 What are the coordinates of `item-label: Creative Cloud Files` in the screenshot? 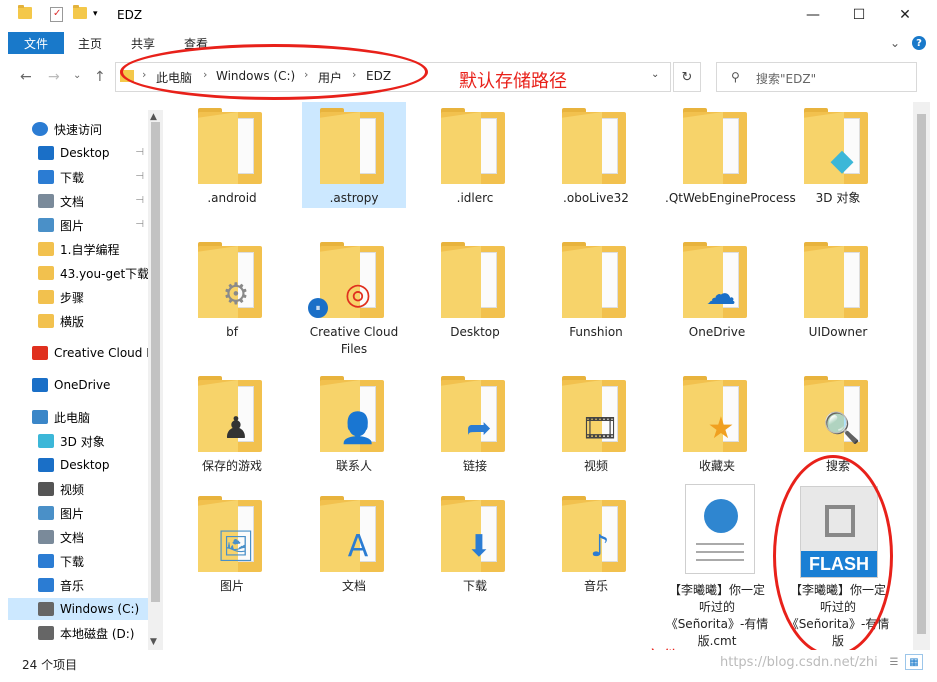 It's located at (354, 340).